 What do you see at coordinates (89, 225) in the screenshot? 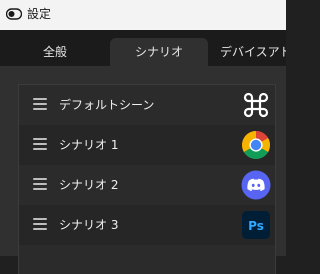
I see `scenario-label: シナリオ 3` at bounding box center [89, 225].